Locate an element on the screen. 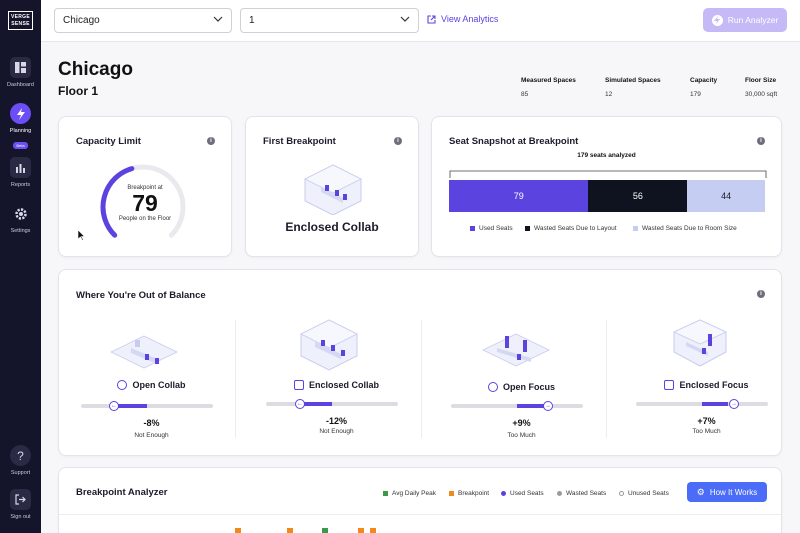 The height and width of the screenshot is (533, 800). how-it-works-button: ⚙ How It Works is located at coordinates (727, 492).